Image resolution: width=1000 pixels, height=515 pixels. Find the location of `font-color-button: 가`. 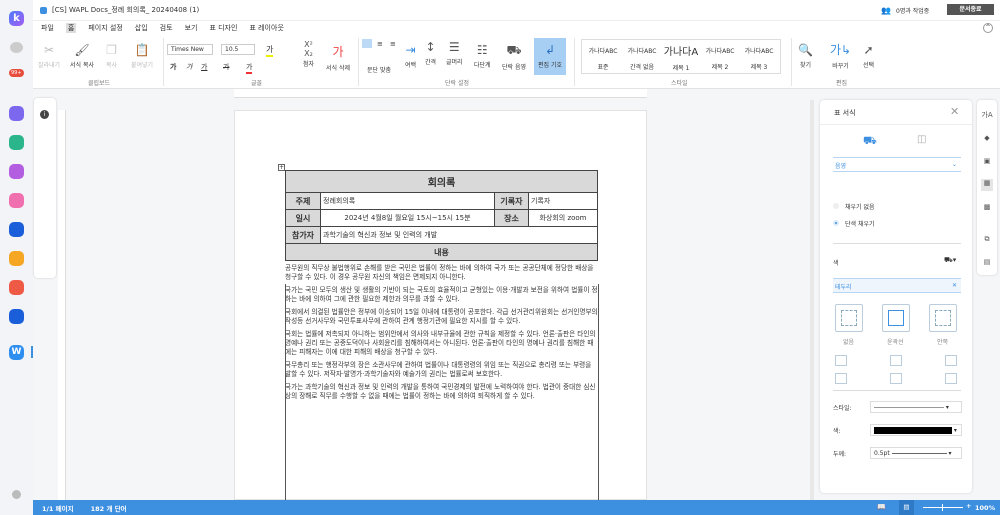

font-color-button: 가 is located at coordinates (249, 68).